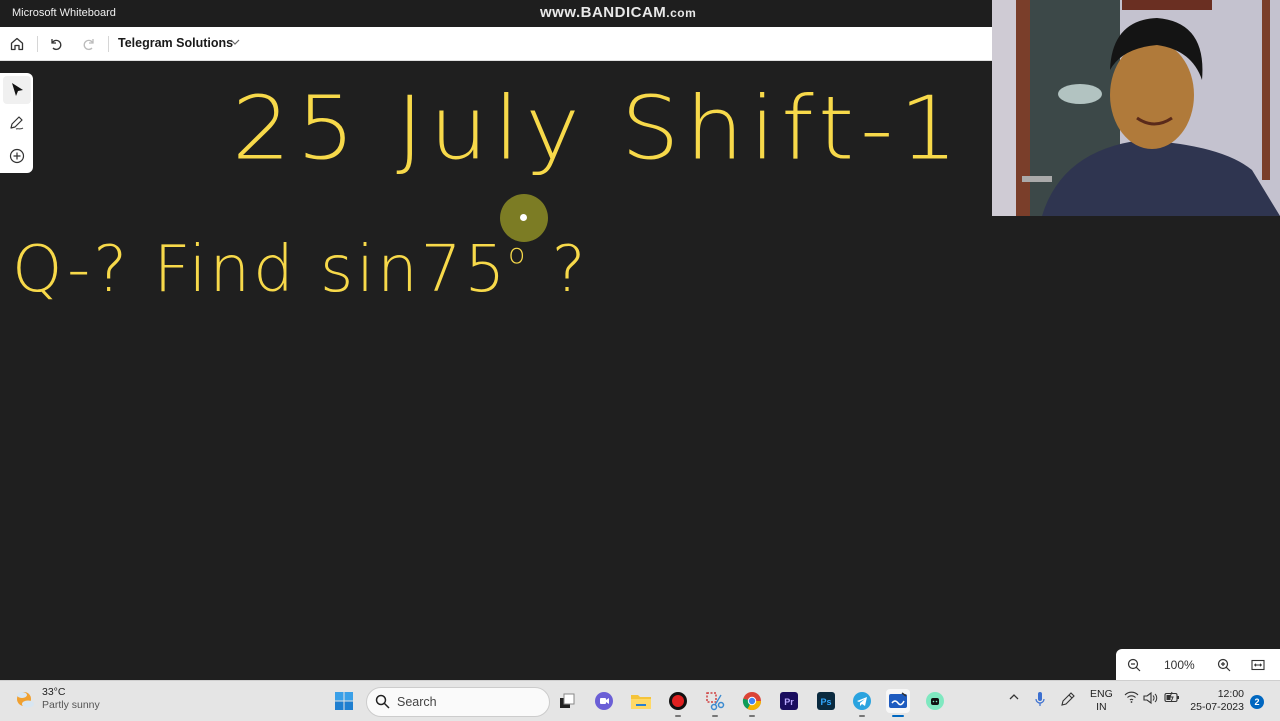 This screenshot has height=721, width=1280. I want to click on tool-rail, so click(16, 123).